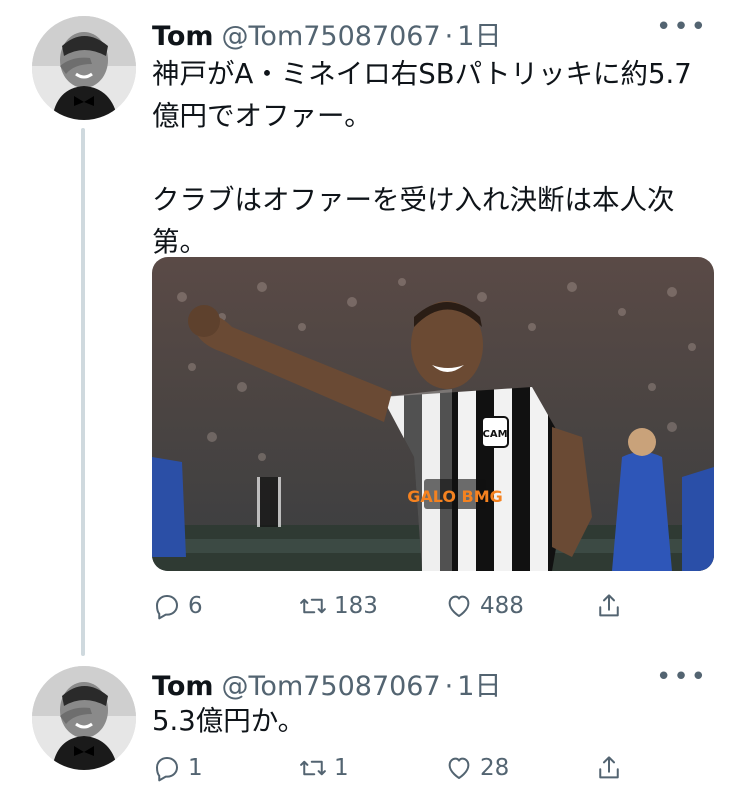 This screenshot has width=744, height=801. What do you see at coordinates (195, 606) in the screenshot?
I see `reply-count: 6` at bounding box center [195, 606].